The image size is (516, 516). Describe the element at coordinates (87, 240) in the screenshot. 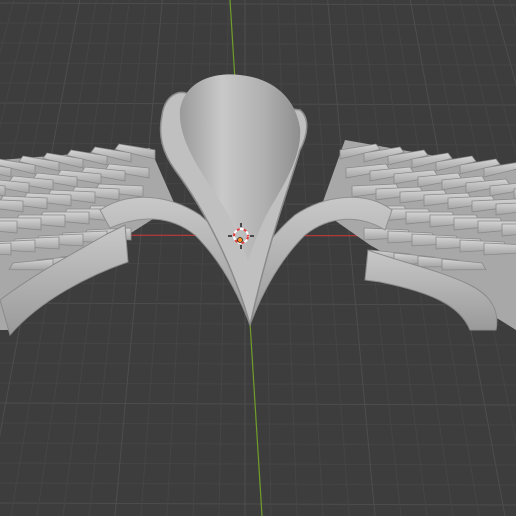

I see `left-wing` at that location.